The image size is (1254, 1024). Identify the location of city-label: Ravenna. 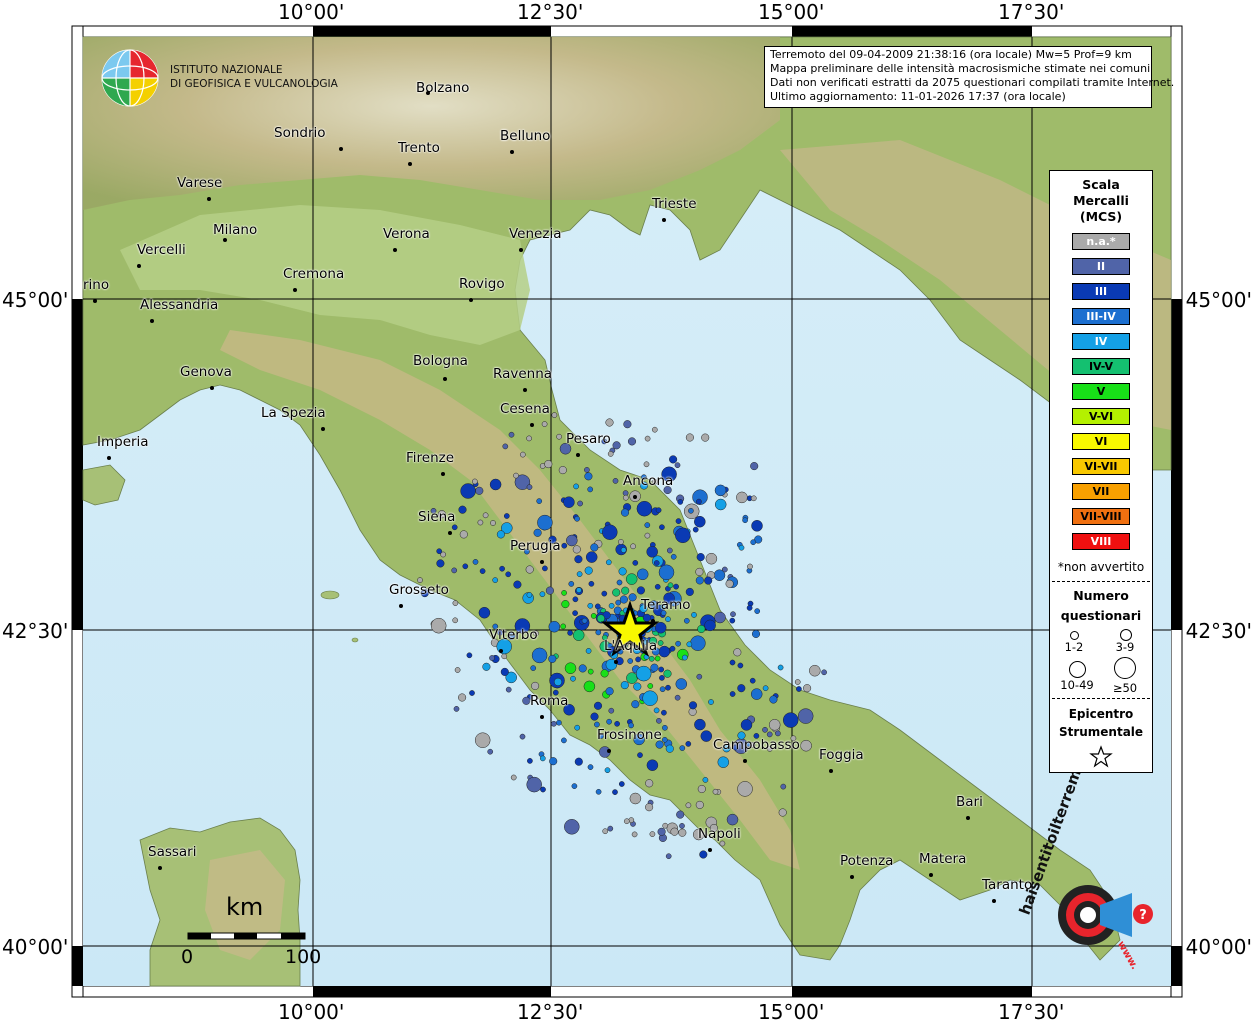
(523, 374).